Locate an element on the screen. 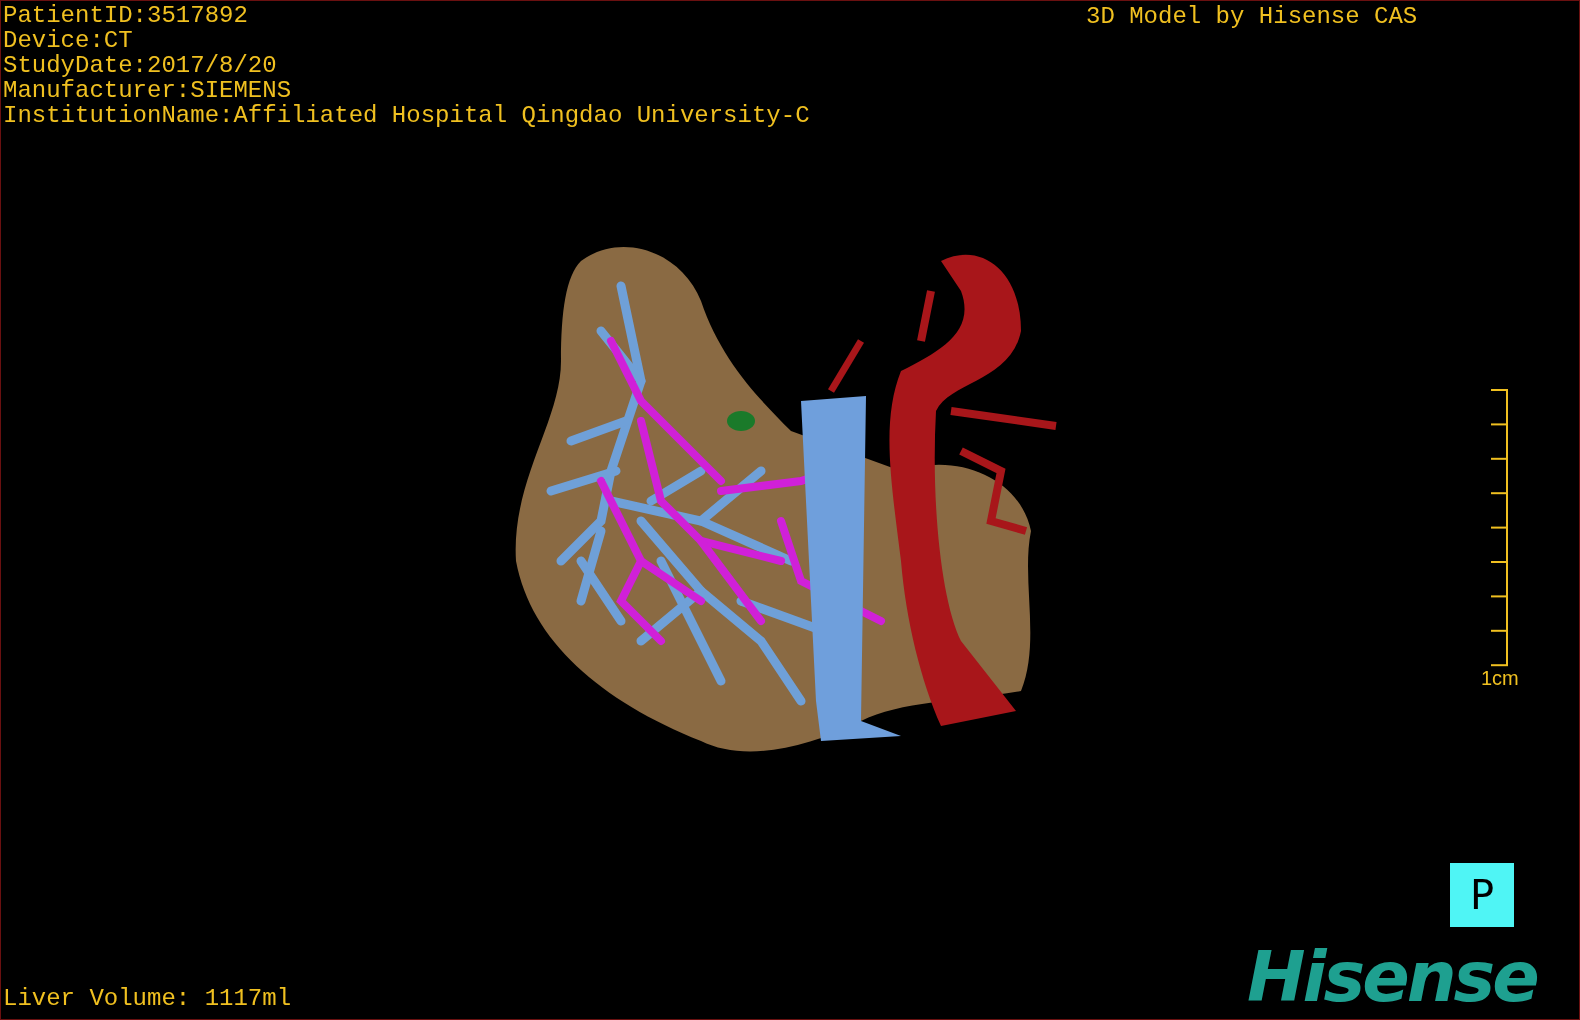 This screenshot has width=1580, height=1020. brand-logo: Hisense is located at coordinates (1392, 977).